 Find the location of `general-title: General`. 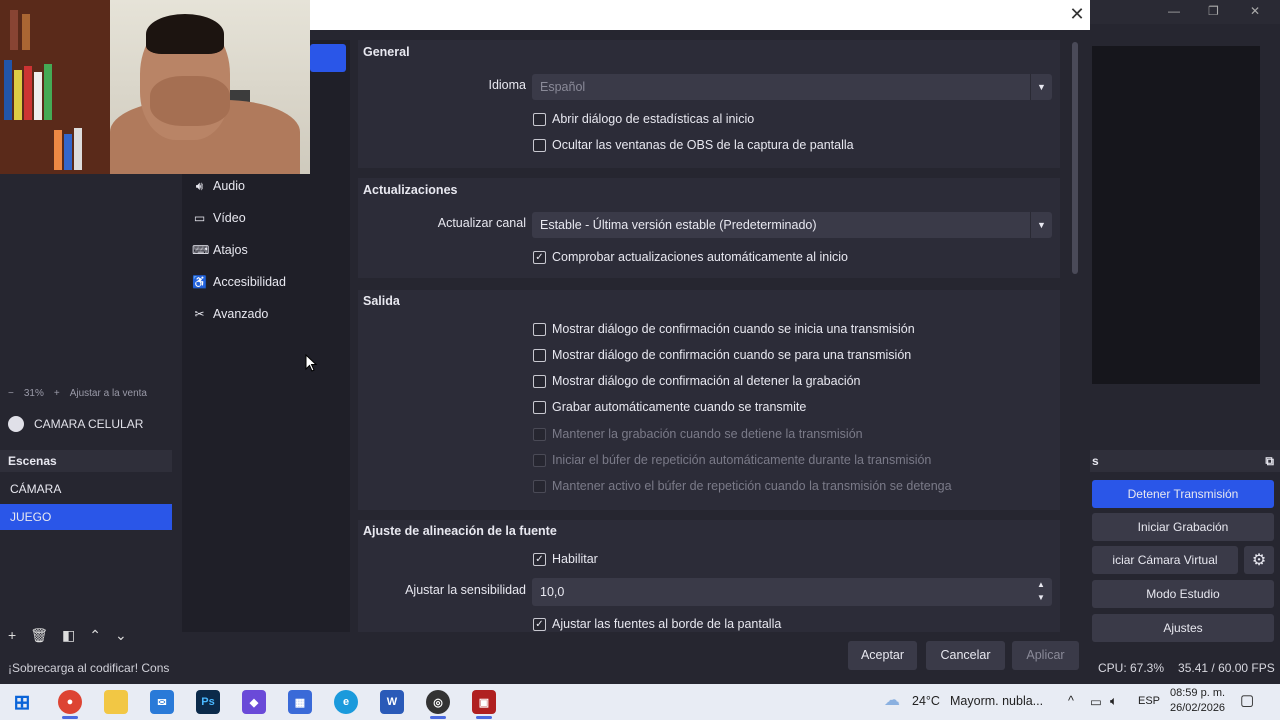

general-title: General is located at coordinates (386, 52).